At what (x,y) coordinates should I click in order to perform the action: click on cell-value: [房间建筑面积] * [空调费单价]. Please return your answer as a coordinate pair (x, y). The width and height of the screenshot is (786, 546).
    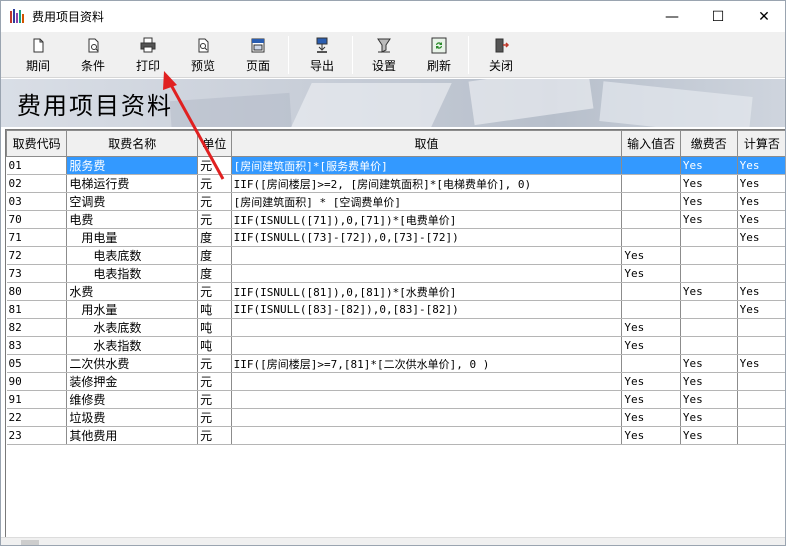
    Looking at the image, I should click on (427, 201).